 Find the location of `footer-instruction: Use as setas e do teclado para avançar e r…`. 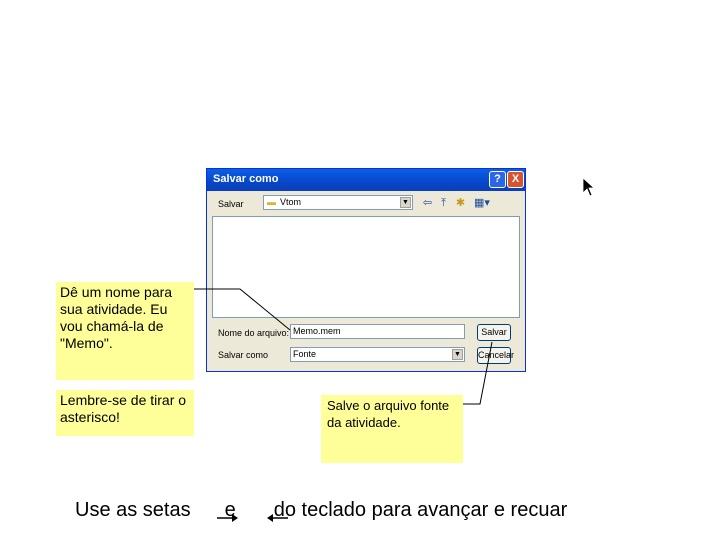

footer-instruction: Use as setas e do teclado para avançar e r… is located at coordinates (321, 510).